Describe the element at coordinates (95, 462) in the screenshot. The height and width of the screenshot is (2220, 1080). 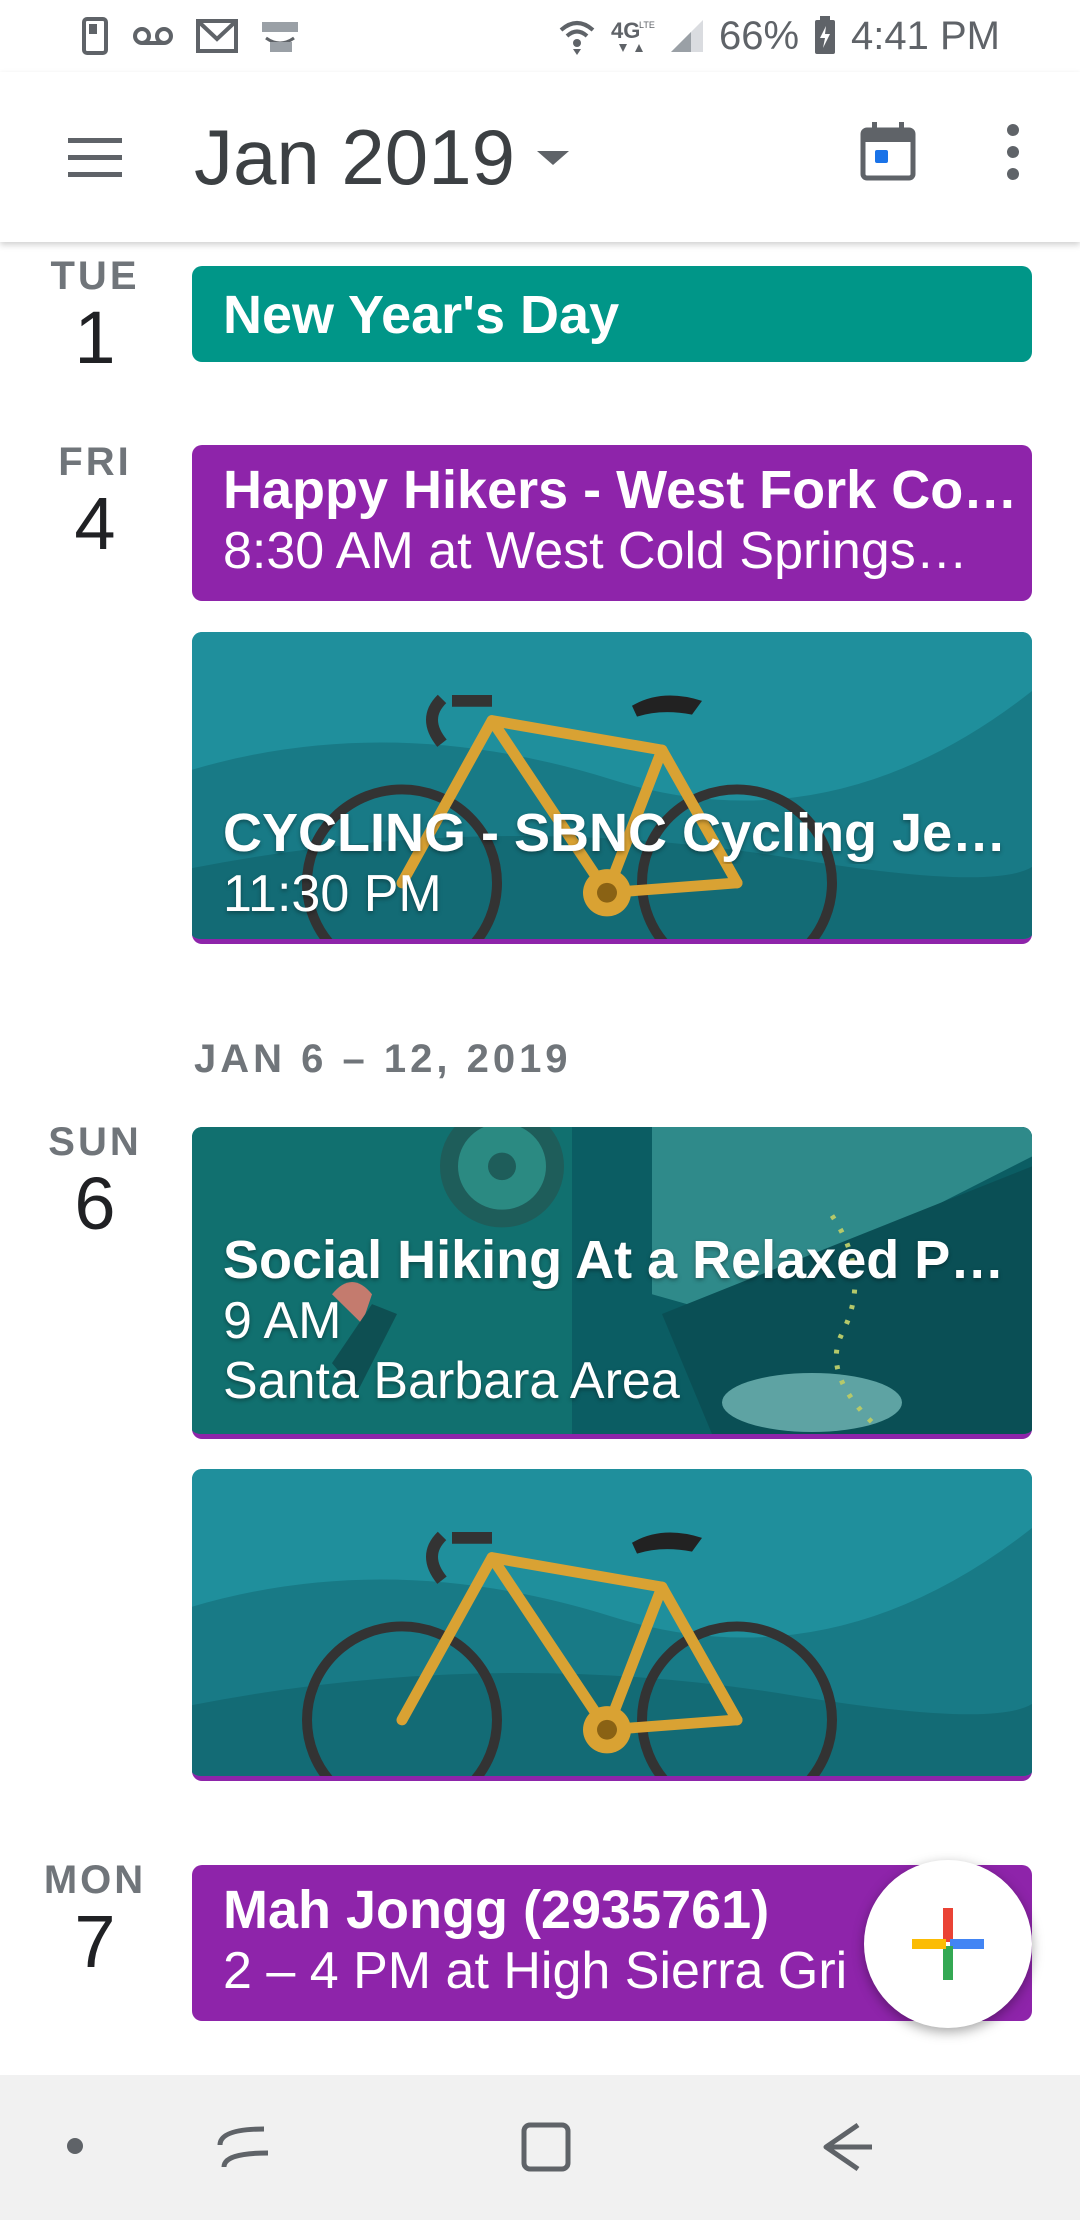
I see `day-of-week: FRI` at that location.